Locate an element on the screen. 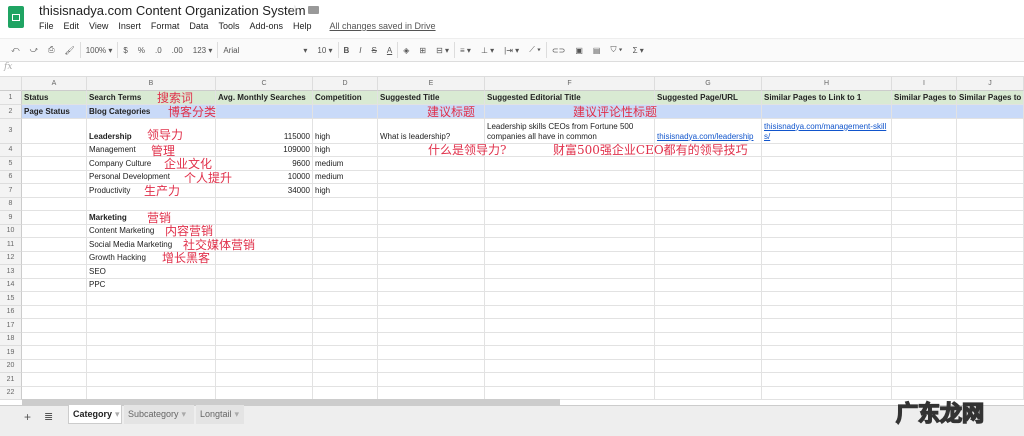 This screenshot has width=1024, height=436. table-cell: thisisnadya.com/leadership is located at coordinates (708, 131).